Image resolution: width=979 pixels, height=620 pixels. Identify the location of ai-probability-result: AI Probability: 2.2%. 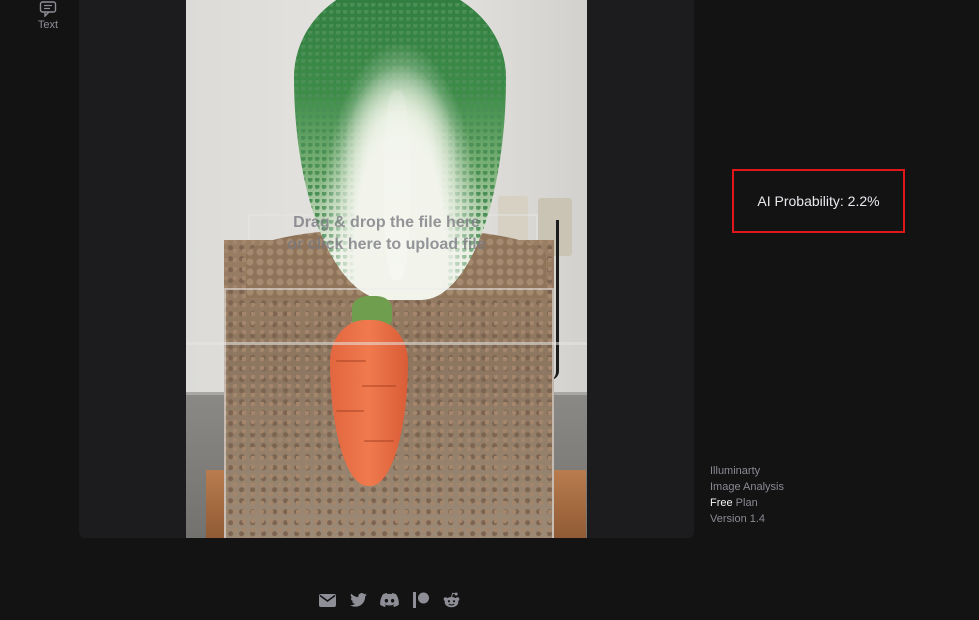
(818, 201).